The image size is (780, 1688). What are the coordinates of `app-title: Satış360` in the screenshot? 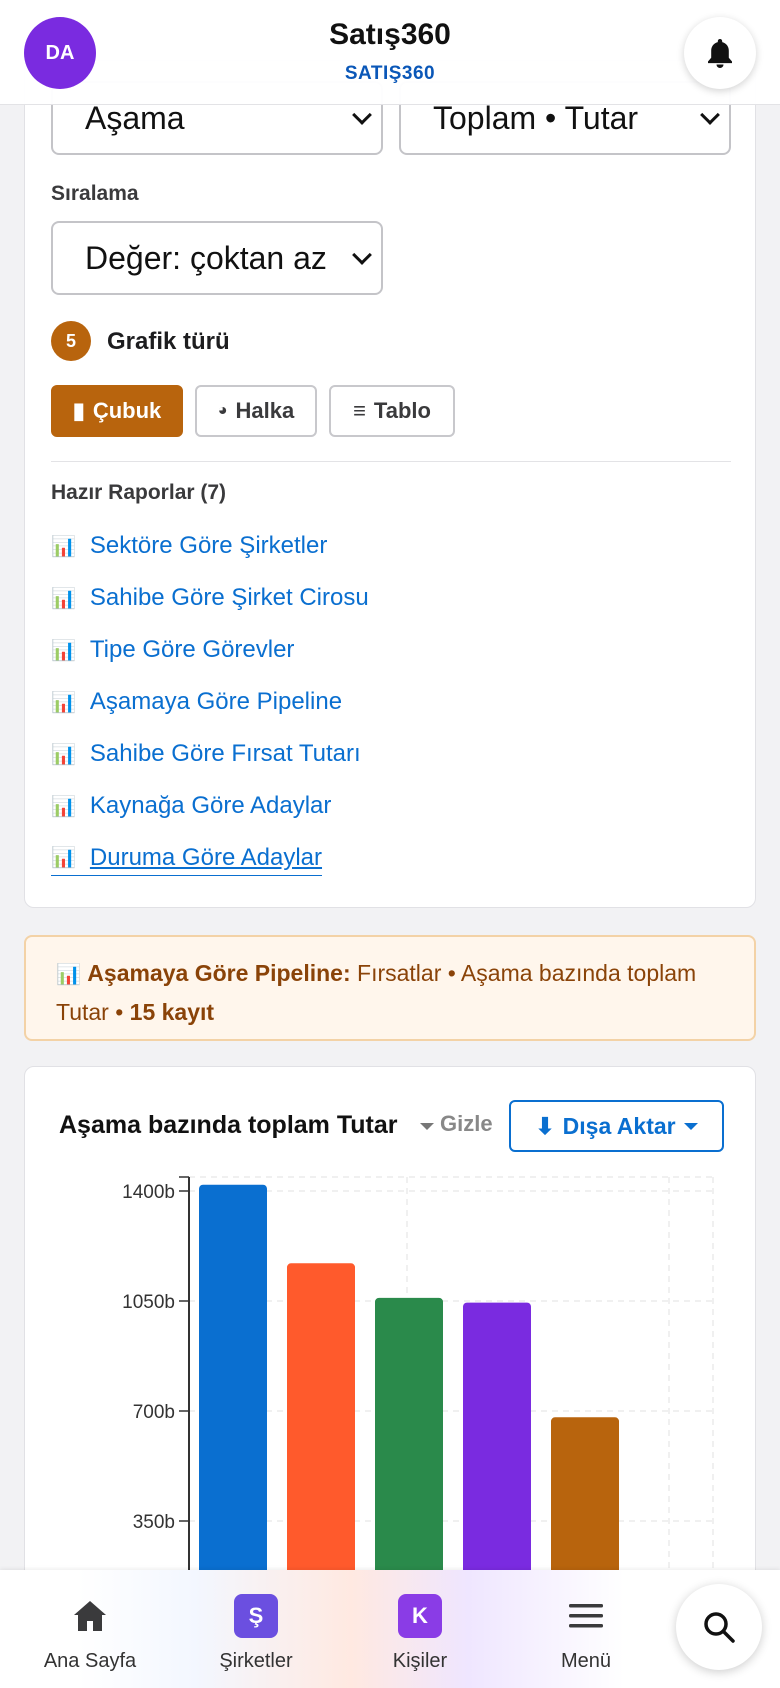 It's located at (390, 34).